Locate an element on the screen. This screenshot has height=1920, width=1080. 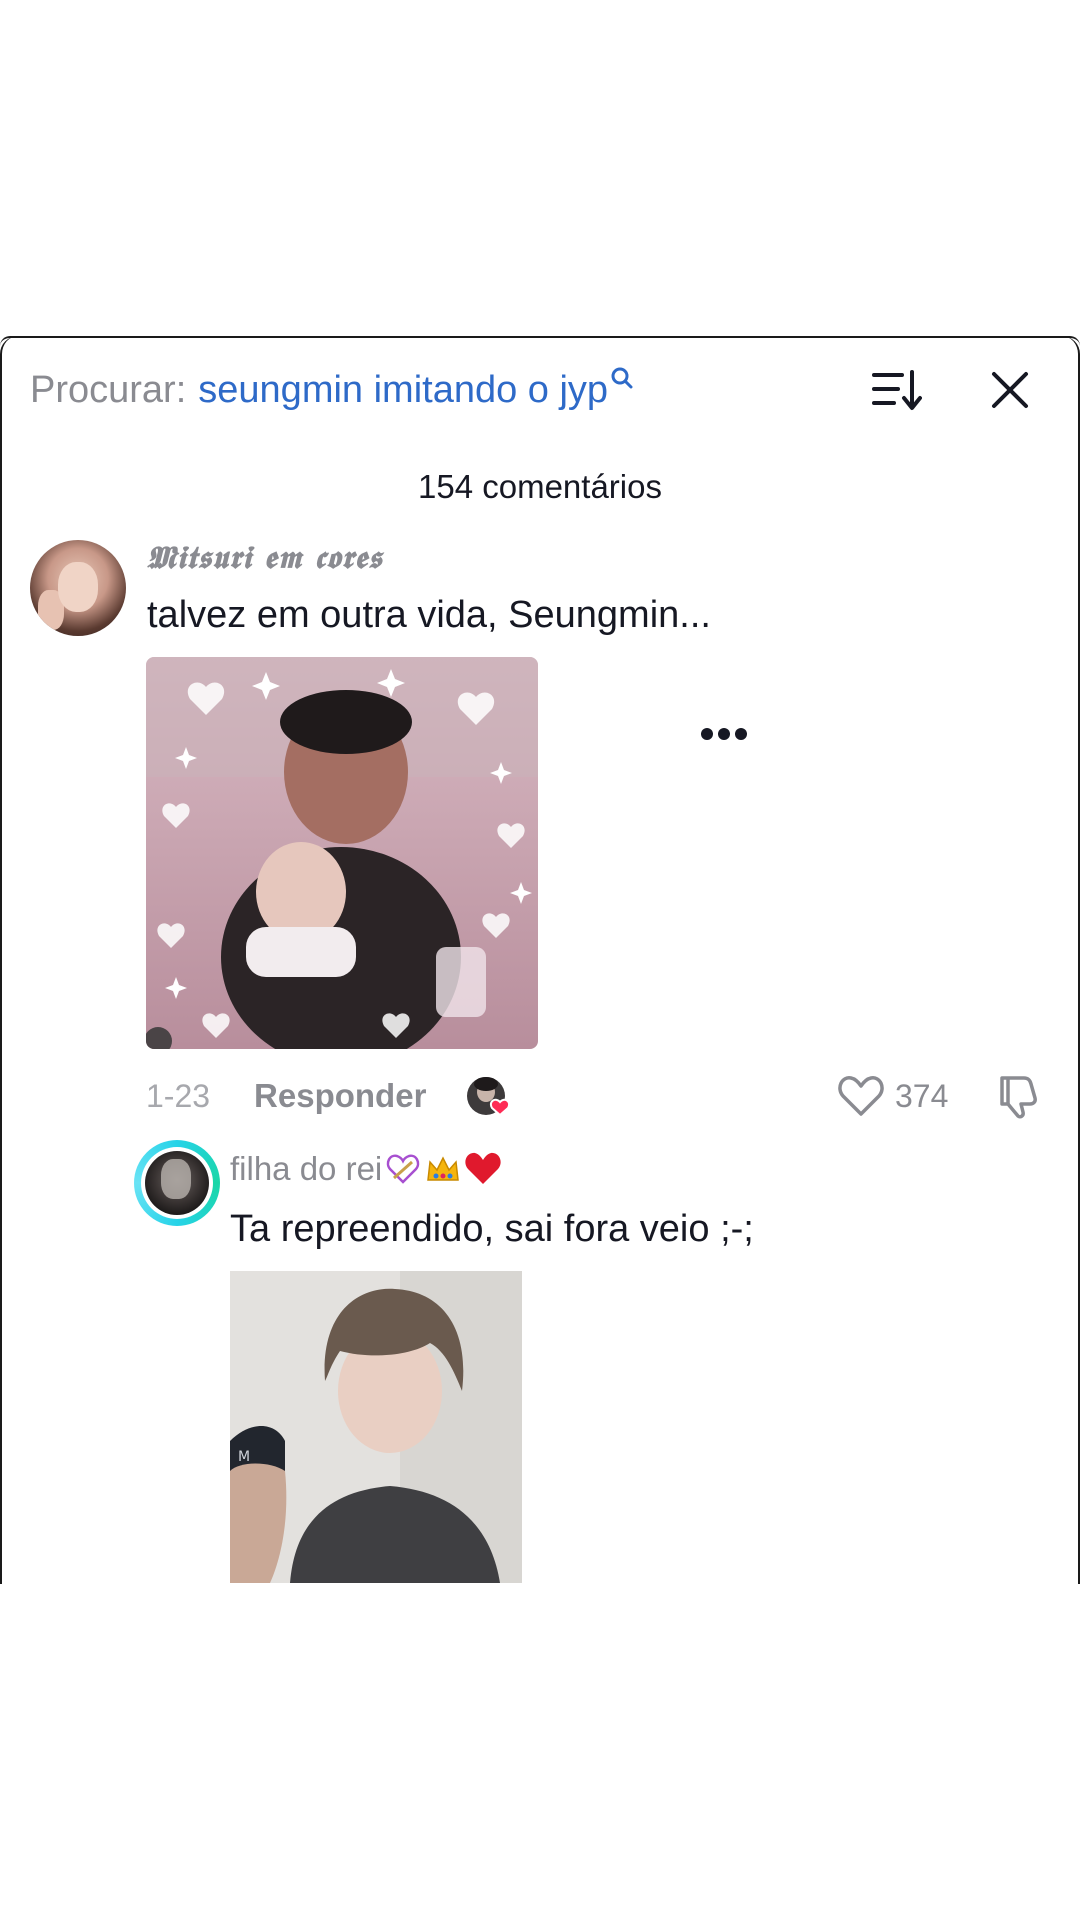
reply-username-text: filha do rei is located at coordinates (306, 1168).